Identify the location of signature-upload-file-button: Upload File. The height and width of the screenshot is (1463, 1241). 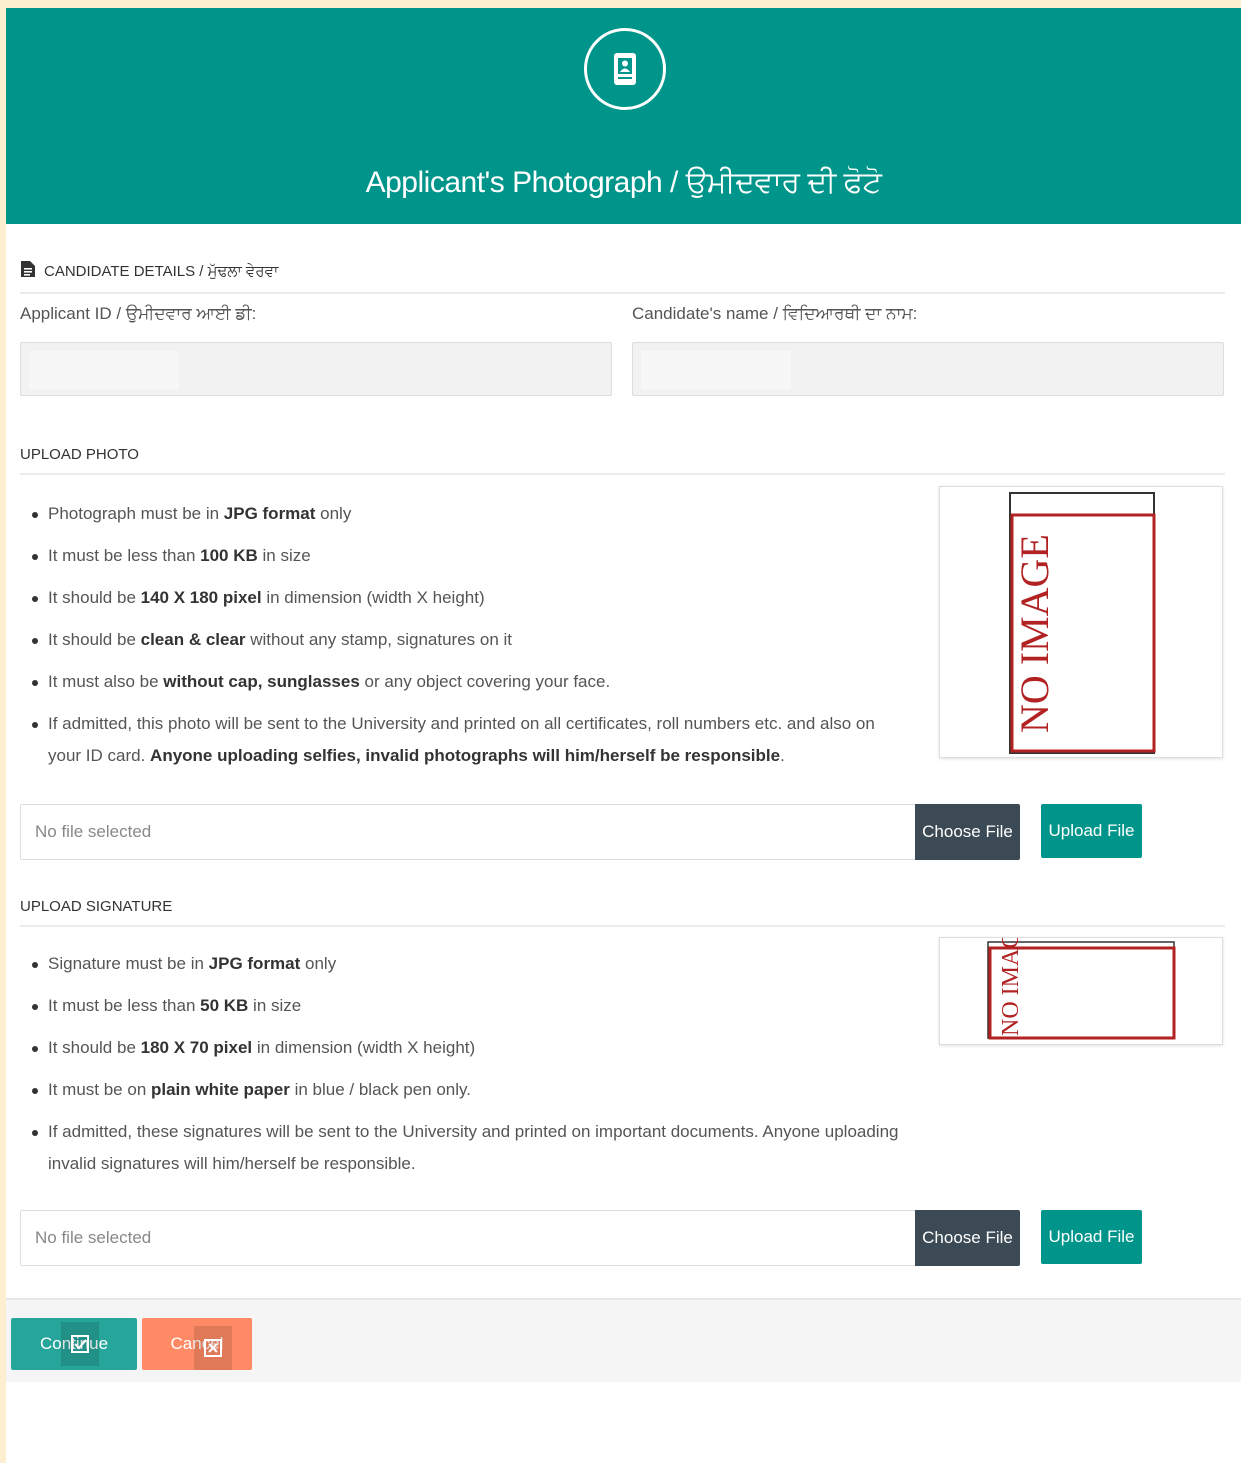
(1091, 1237).